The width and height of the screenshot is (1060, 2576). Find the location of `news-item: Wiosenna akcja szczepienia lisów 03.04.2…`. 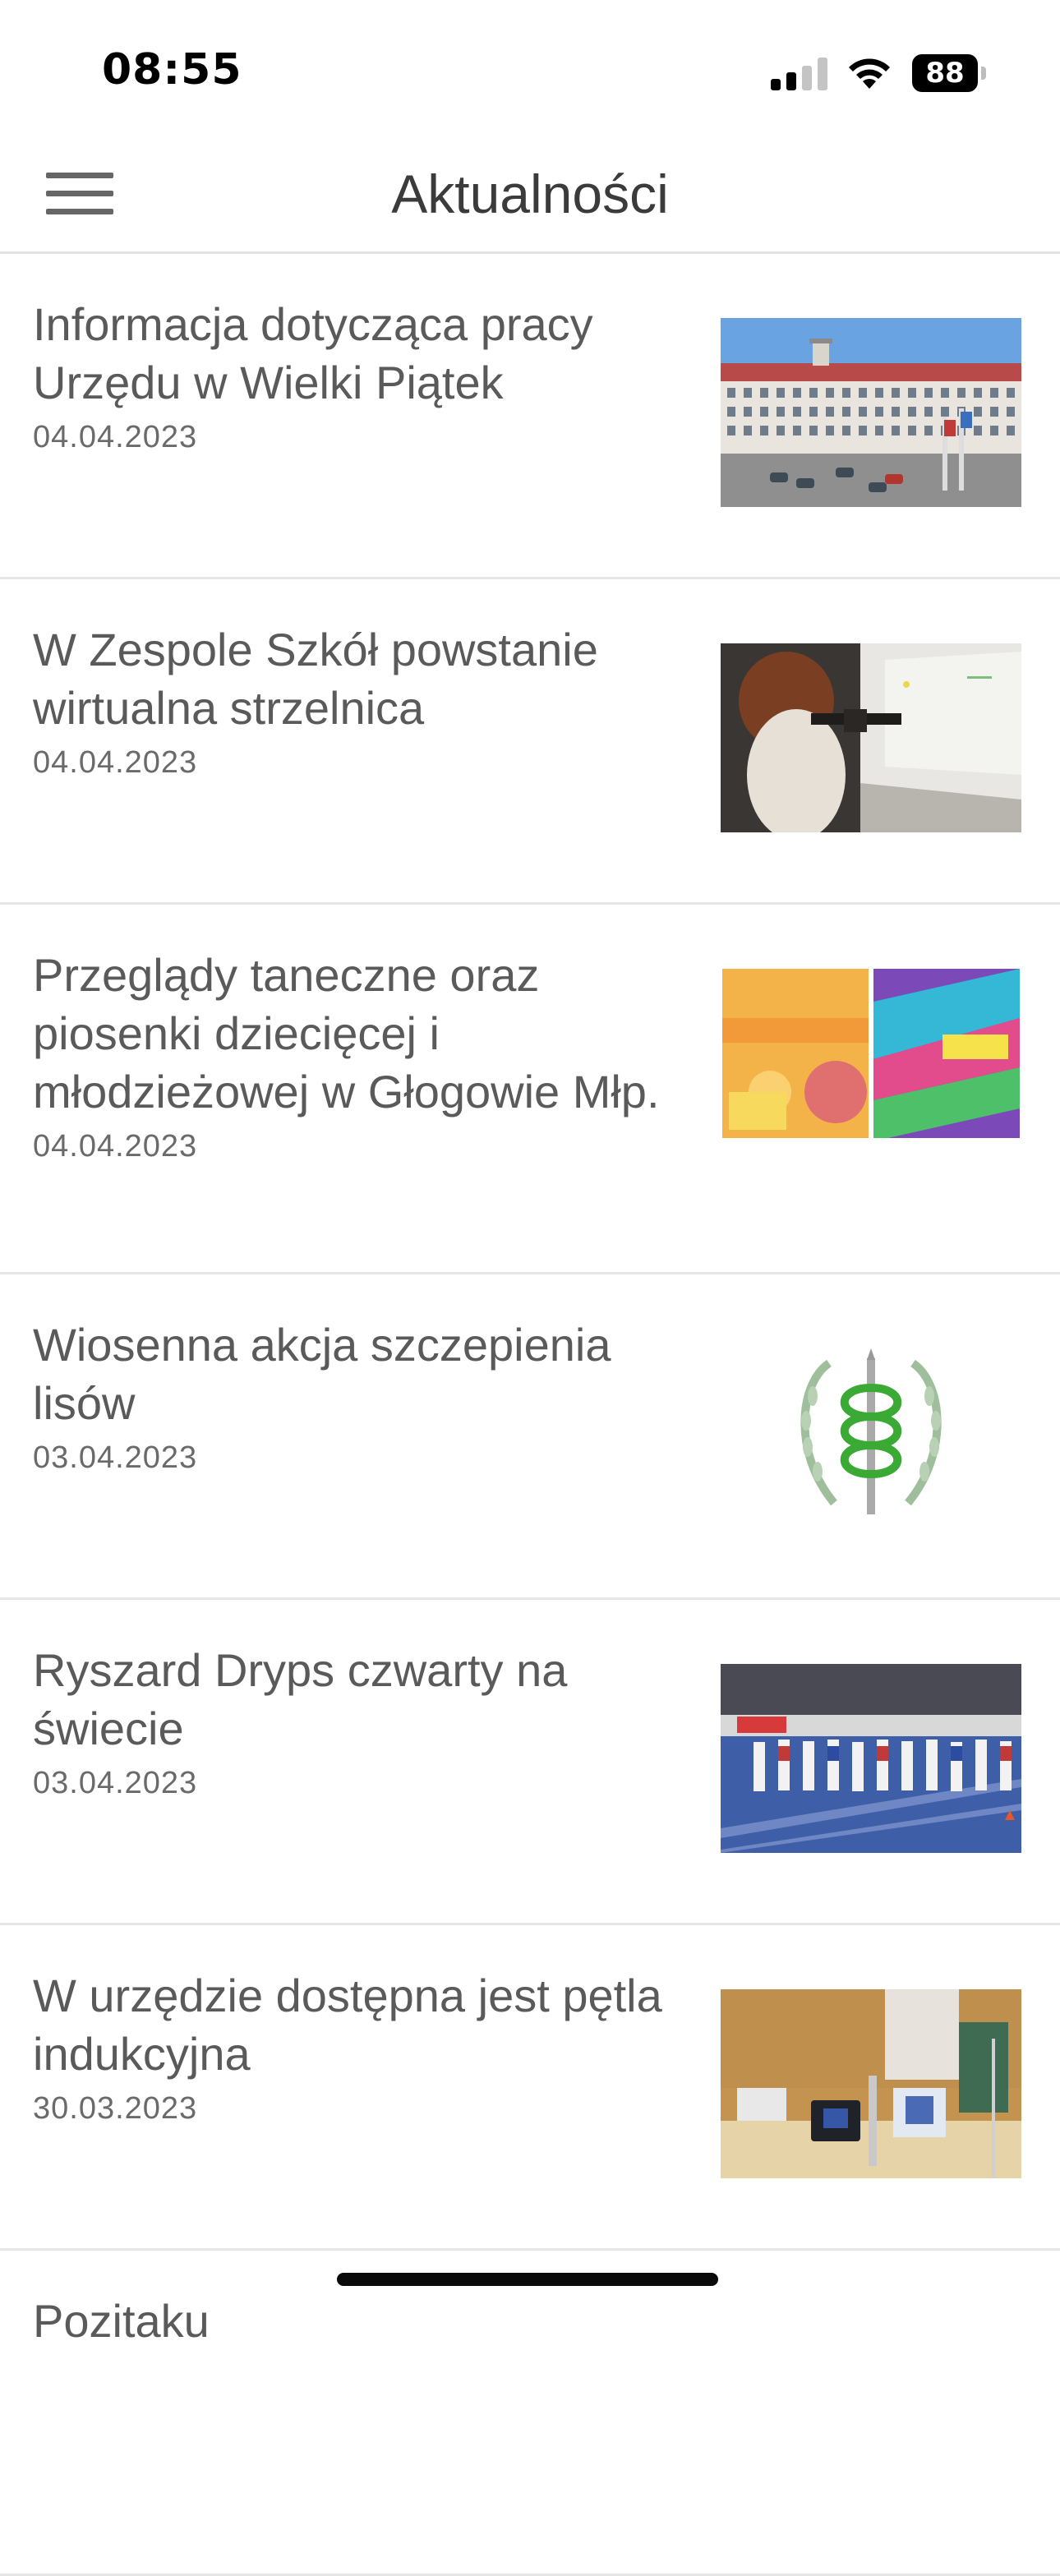

news-item: Wiosenna akcja szczepienia lisów 03.04.2… is located at coordinates (530, 1437).